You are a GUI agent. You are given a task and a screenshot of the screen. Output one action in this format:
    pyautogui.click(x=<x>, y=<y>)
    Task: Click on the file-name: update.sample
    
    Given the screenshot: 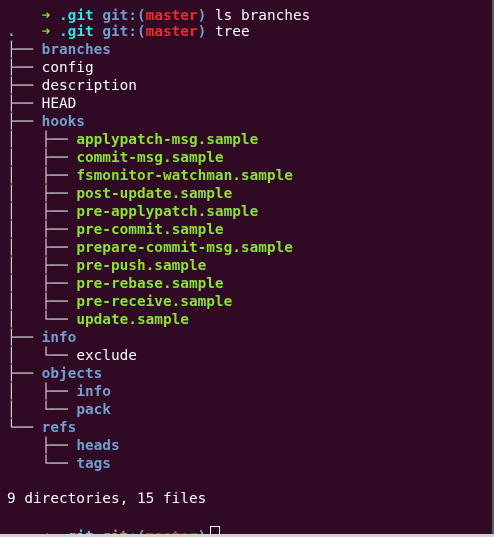 What is the action you would take?
    pyautogui.click(x=132, y=320)
    